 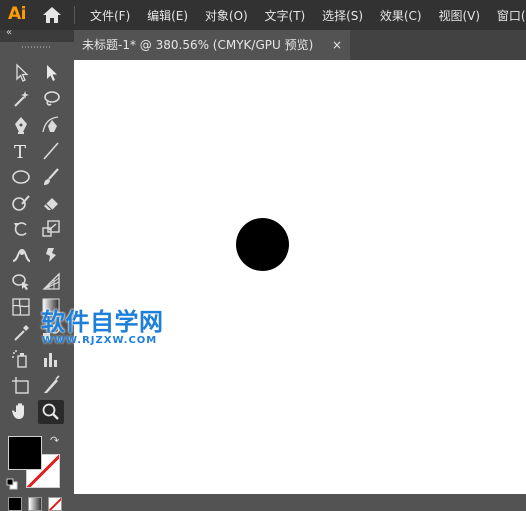 What do you see at coordinates (21, 411) in the screenshot?
I see `hand-tool-icon` at bounding box center [21, 411].